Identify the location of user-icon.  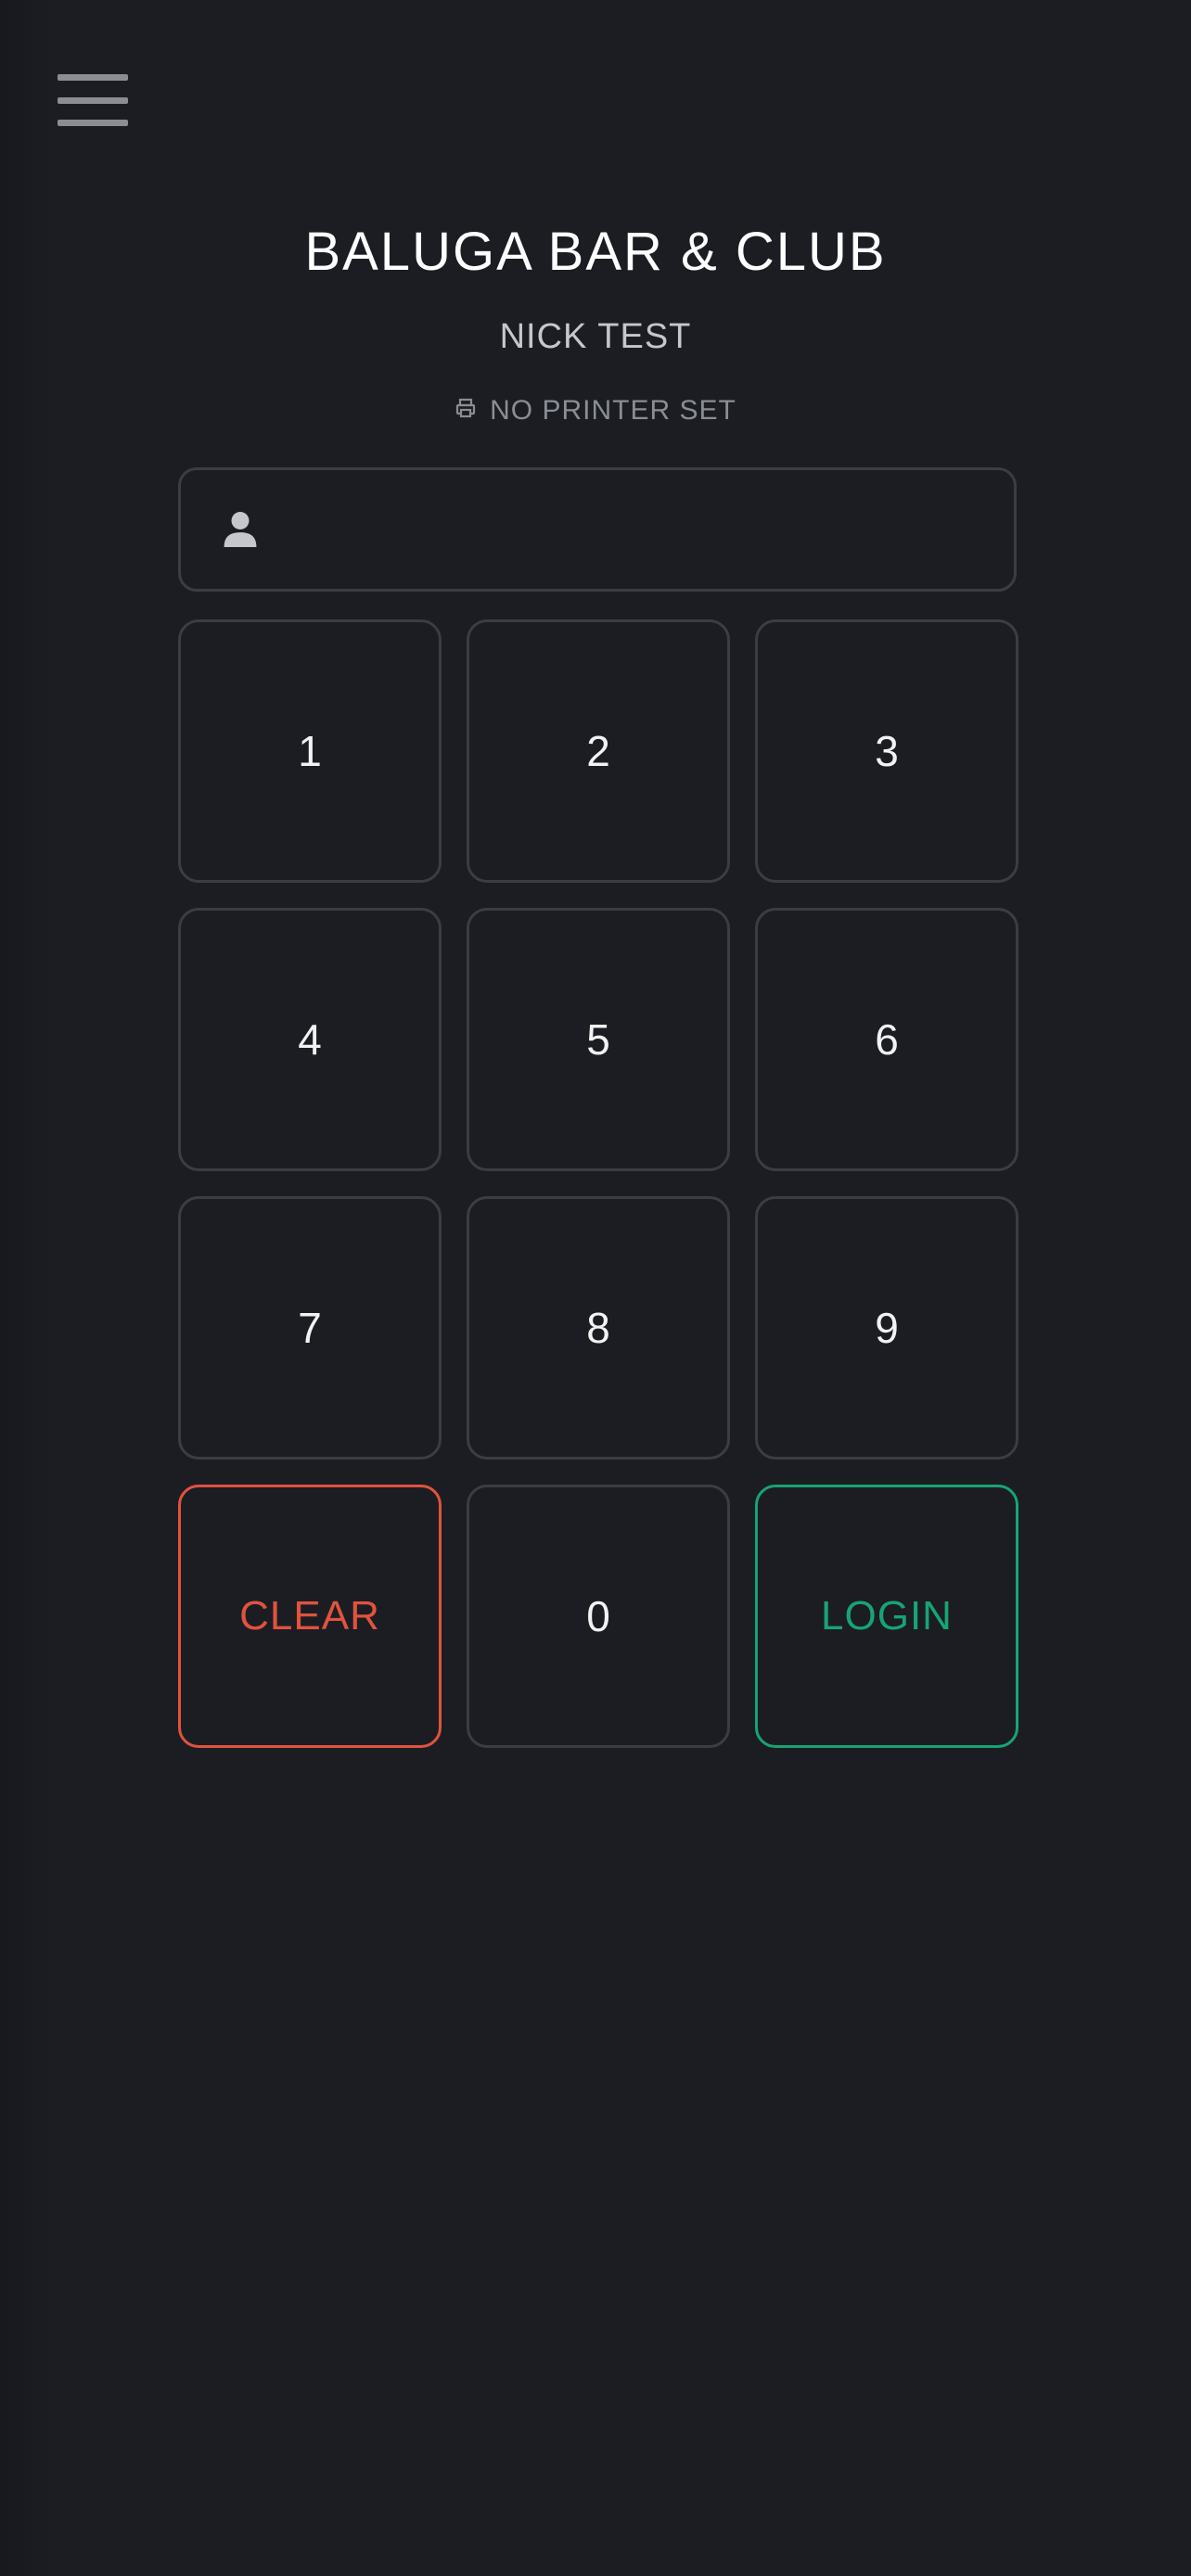
(240, 529).